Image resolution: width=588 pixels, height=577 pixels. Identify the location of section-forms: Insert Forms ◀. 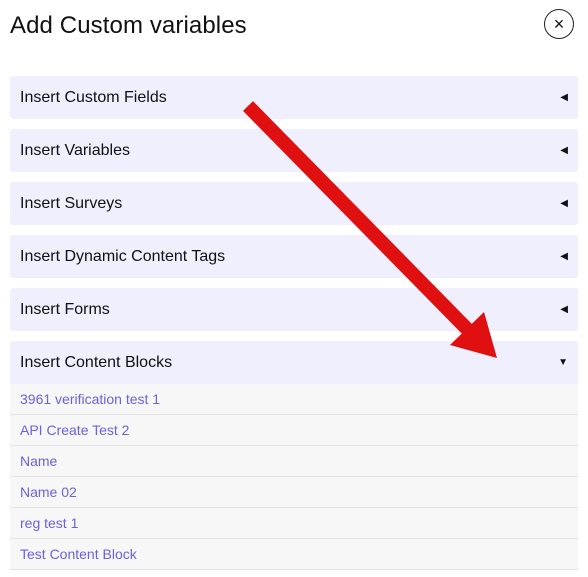
(294, 309).